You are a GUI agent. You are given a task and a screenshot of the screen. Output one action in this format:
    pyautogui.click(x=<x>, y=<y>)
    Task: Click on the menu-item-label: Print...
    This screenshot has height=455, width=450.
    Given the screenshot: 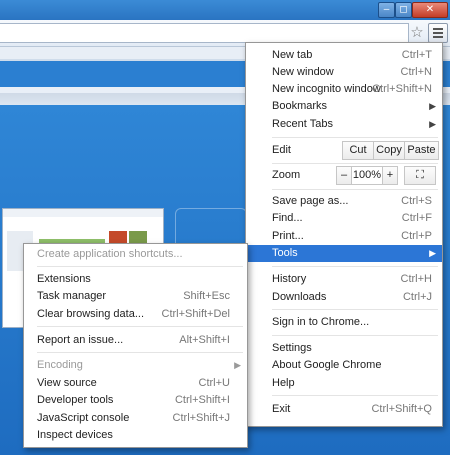 What is the action you would take?
    pyautogui.click(x=288, y=236)
    